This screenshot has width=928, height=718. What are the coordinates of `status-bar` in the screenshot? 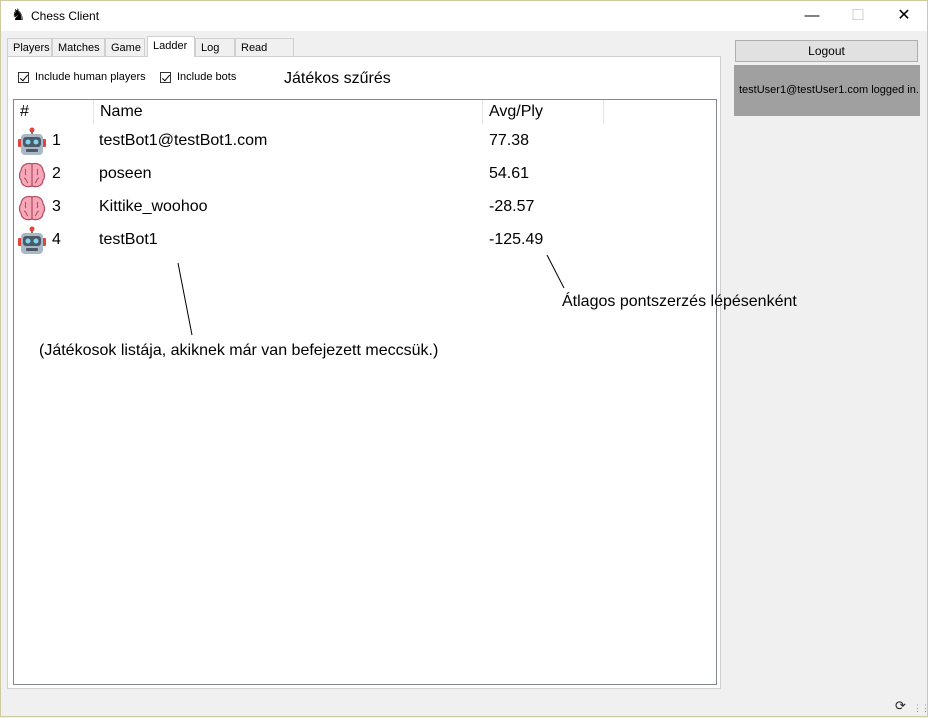 It's located at (464, 705).